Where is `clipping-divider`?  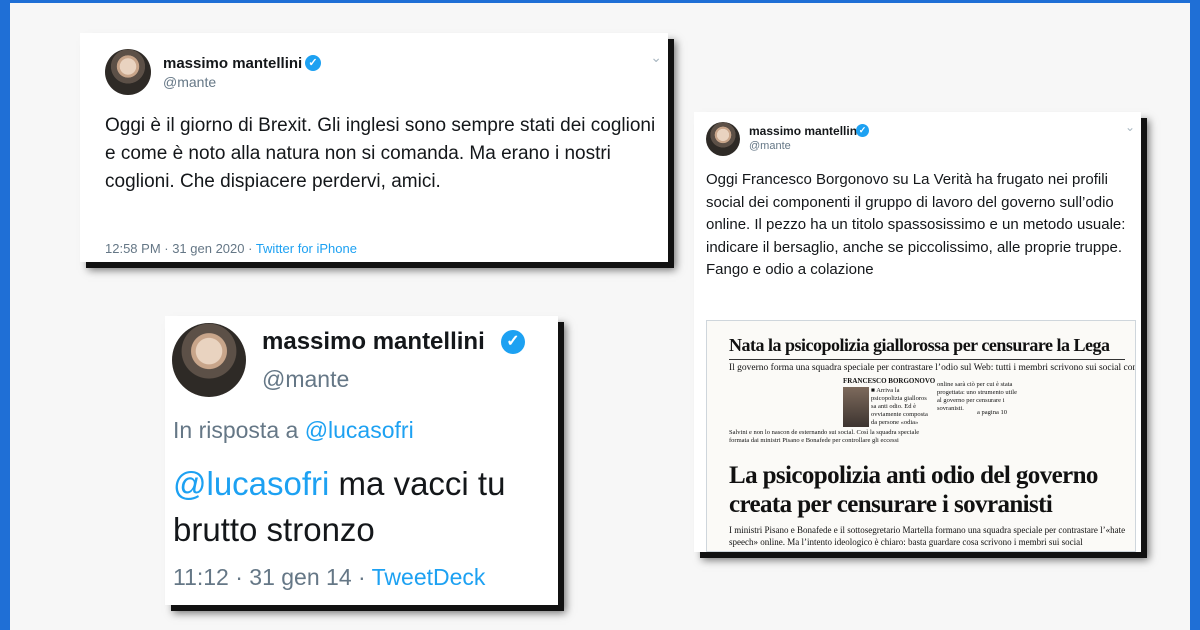
clipping-divider is located at coordinates (927, 359).